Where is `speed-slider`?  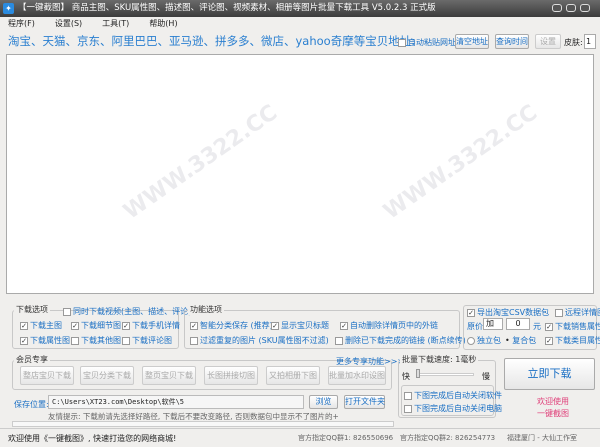
speed-slider is located at coordinates (445, 374).